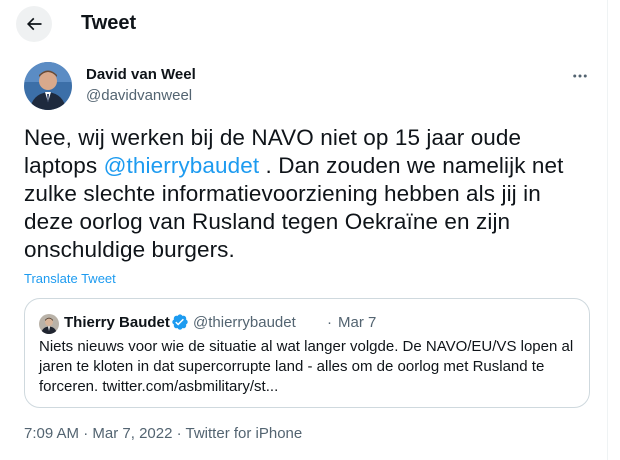  I want to click on more-horizontal-icon, so click(580, 76).